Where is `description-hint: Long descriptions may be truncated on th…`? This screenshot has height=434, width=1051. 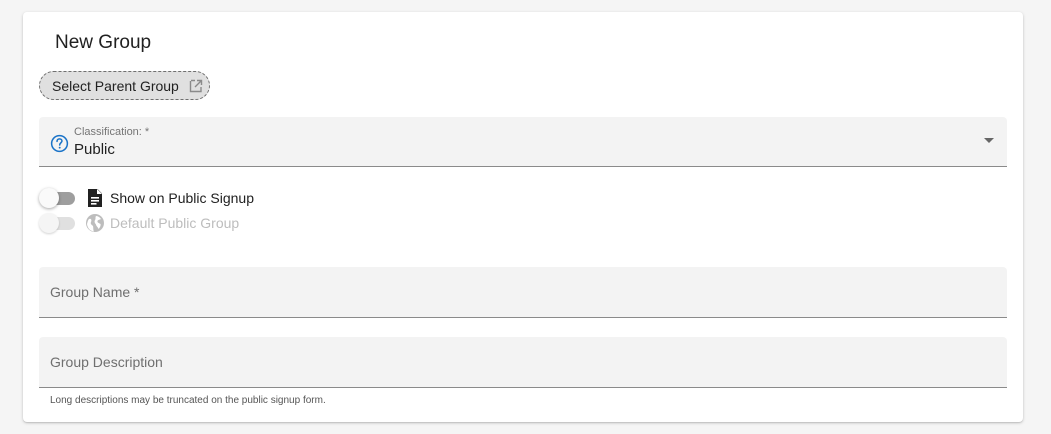
description-hint: Long descriptions may be truncated on th… is located at coordinates (188, 400).